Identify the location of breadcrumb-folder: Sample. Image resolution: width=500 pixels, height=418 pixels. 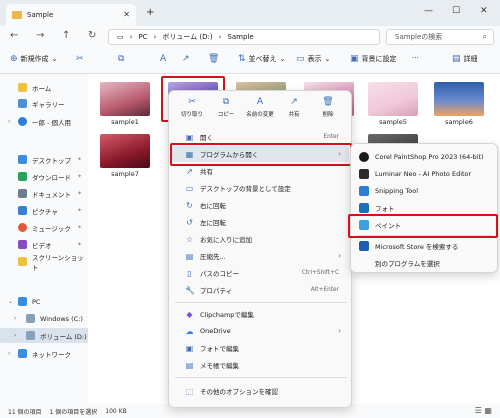
(240, 37).